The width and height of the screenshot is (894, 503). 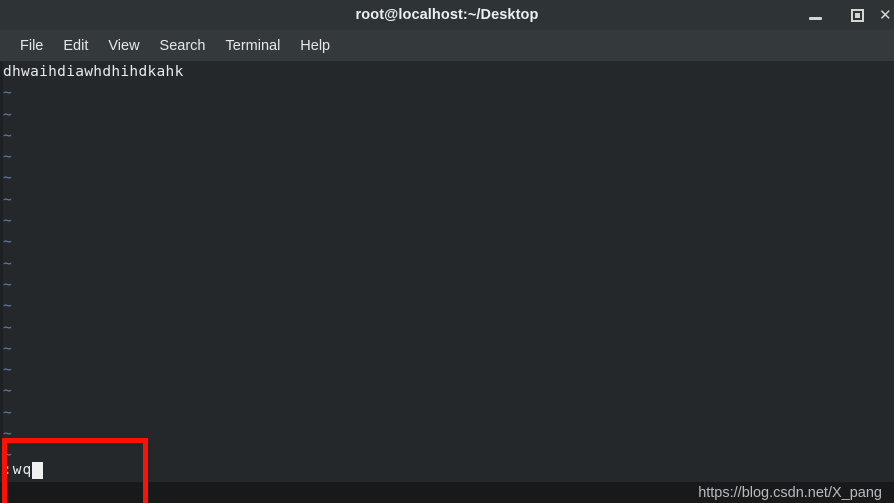 I want to click on menu-item-file: File, so click(x=31, y=46).